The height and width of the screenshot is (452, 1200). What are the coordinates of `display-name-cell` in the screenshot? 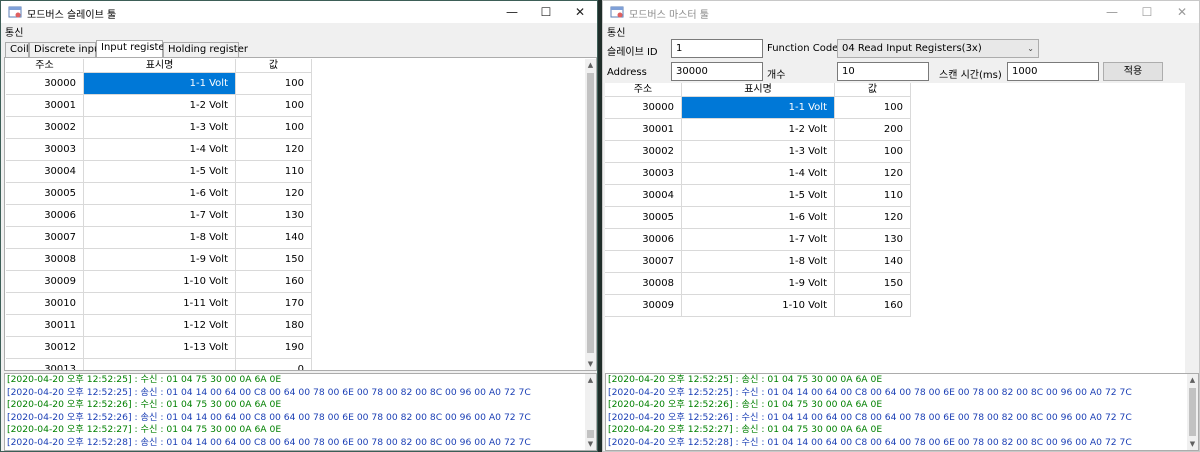 It's located at (160, 364).